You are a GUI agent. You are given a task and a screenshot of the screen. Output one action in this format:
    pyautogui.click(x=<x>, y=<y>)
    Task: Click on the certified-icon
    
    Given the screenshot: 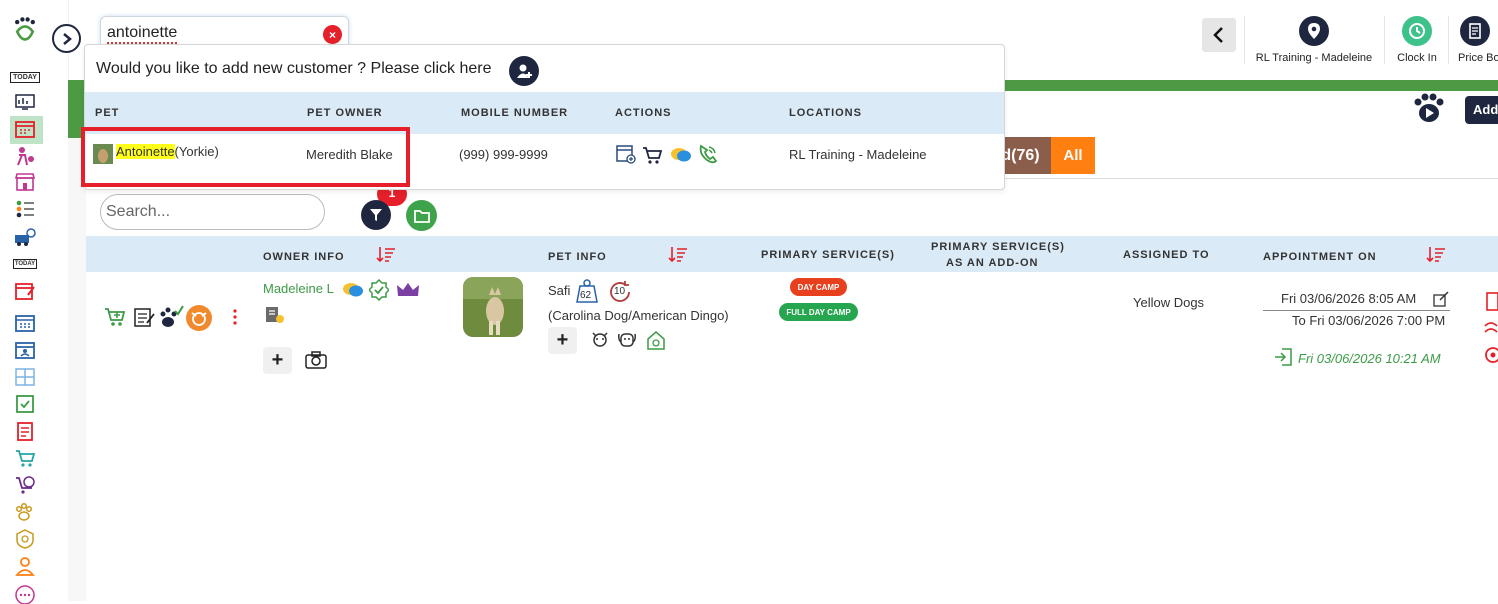 What is the action you would take?
    pyautogui.click(x=379, y=290)
    